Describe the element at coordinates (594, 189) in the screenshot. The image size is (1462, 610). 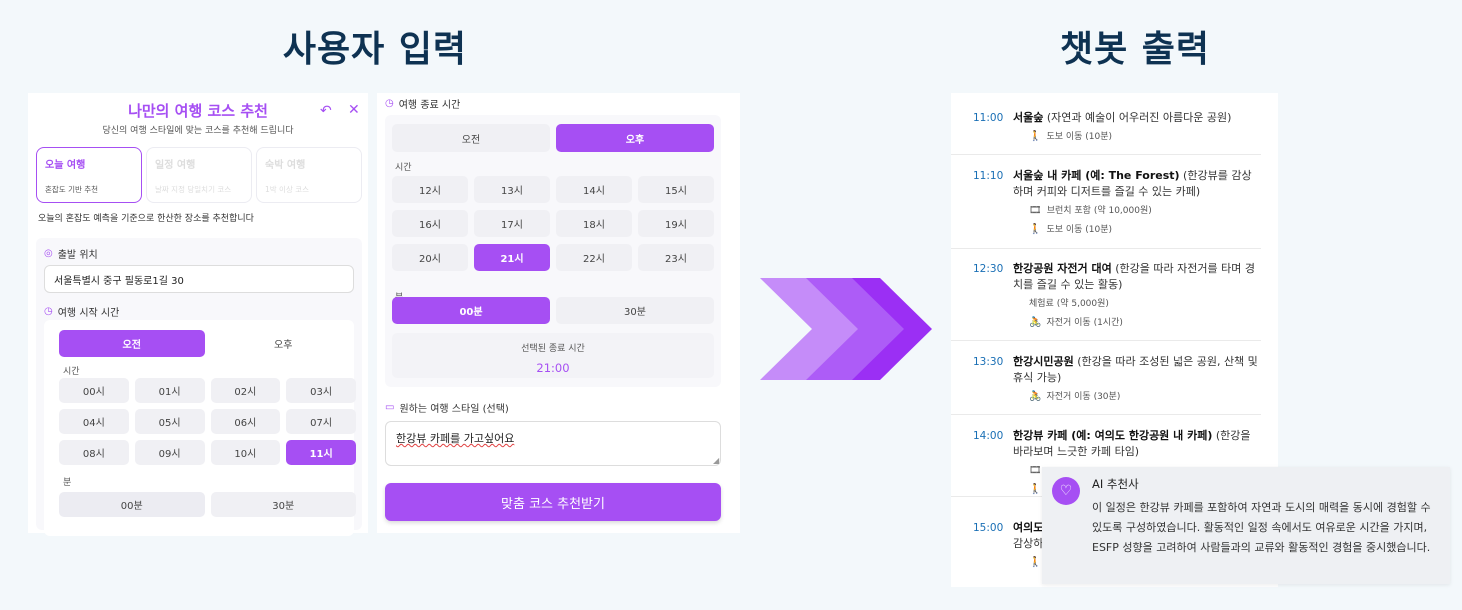
I see `hour-option: 14시` at that location.